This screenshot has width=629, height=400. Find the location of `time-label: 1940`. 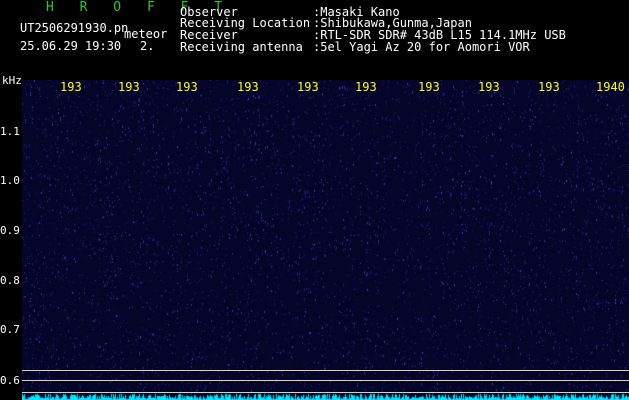

time-label: 1940 is located at coordinates (610, 87).